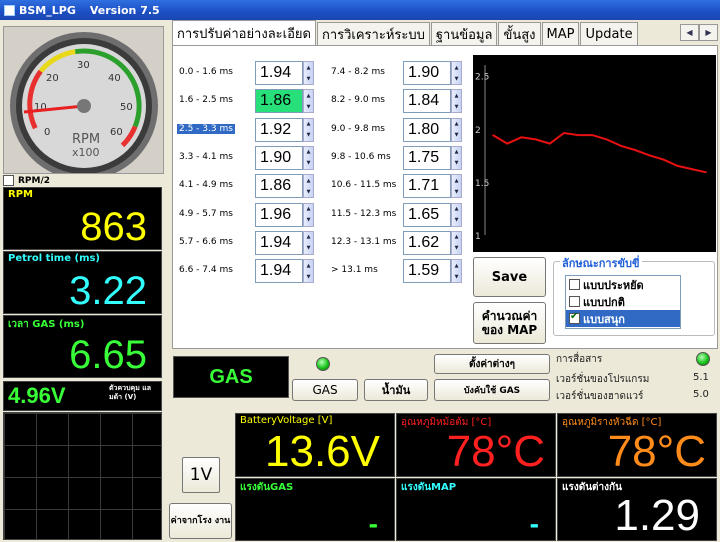 This screenshot has height=542, width=720. I want to click on mode-normal-checkbox, so click(574, 301).